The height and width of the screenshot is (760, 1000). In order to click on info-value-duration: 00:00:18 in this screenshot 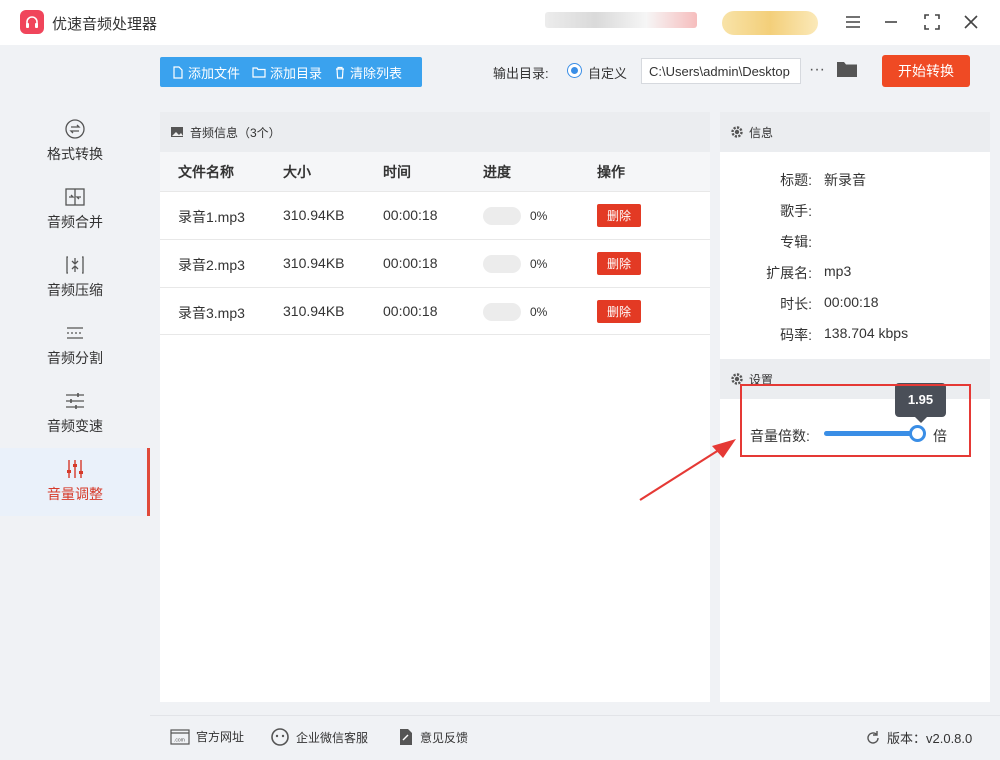, I will do `click(851, 302)`.